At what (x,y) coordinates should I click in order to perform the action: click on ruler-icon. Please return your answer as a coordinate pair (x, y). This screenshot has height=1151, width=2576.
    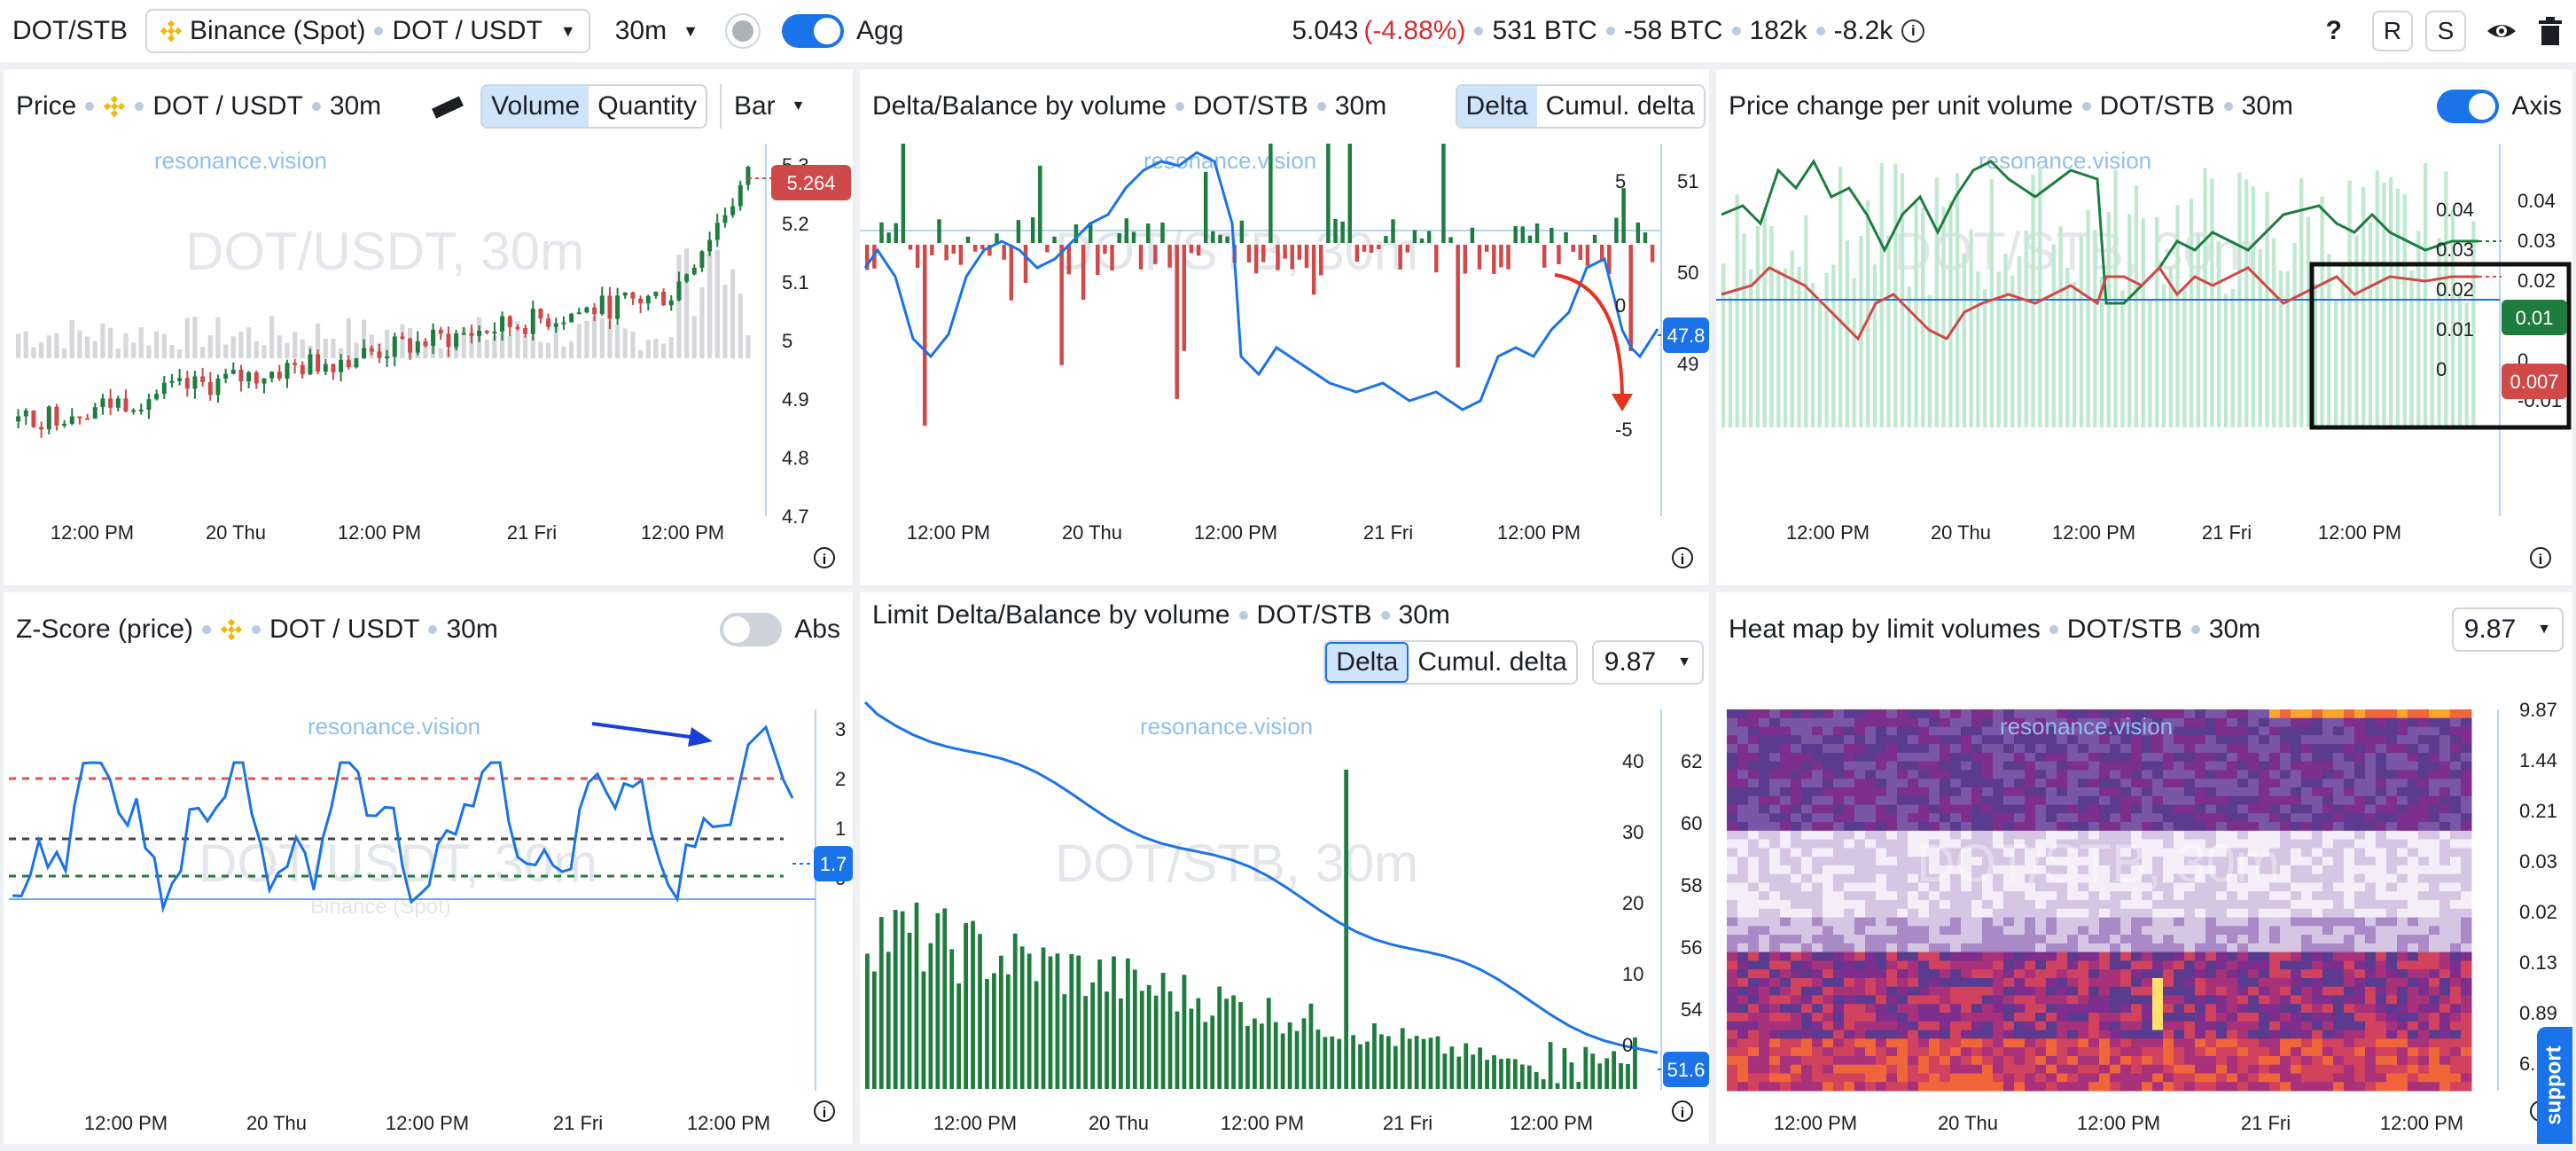
    Looking at the image, I should click on (447, 106).